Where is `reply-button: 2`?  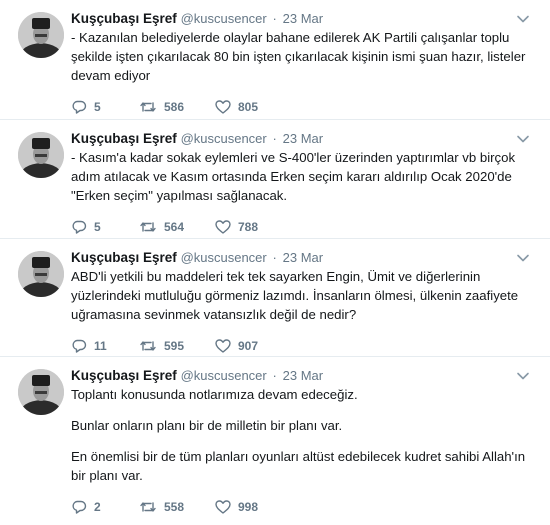
reply-button: 2 is located at coordinates (105, 507).